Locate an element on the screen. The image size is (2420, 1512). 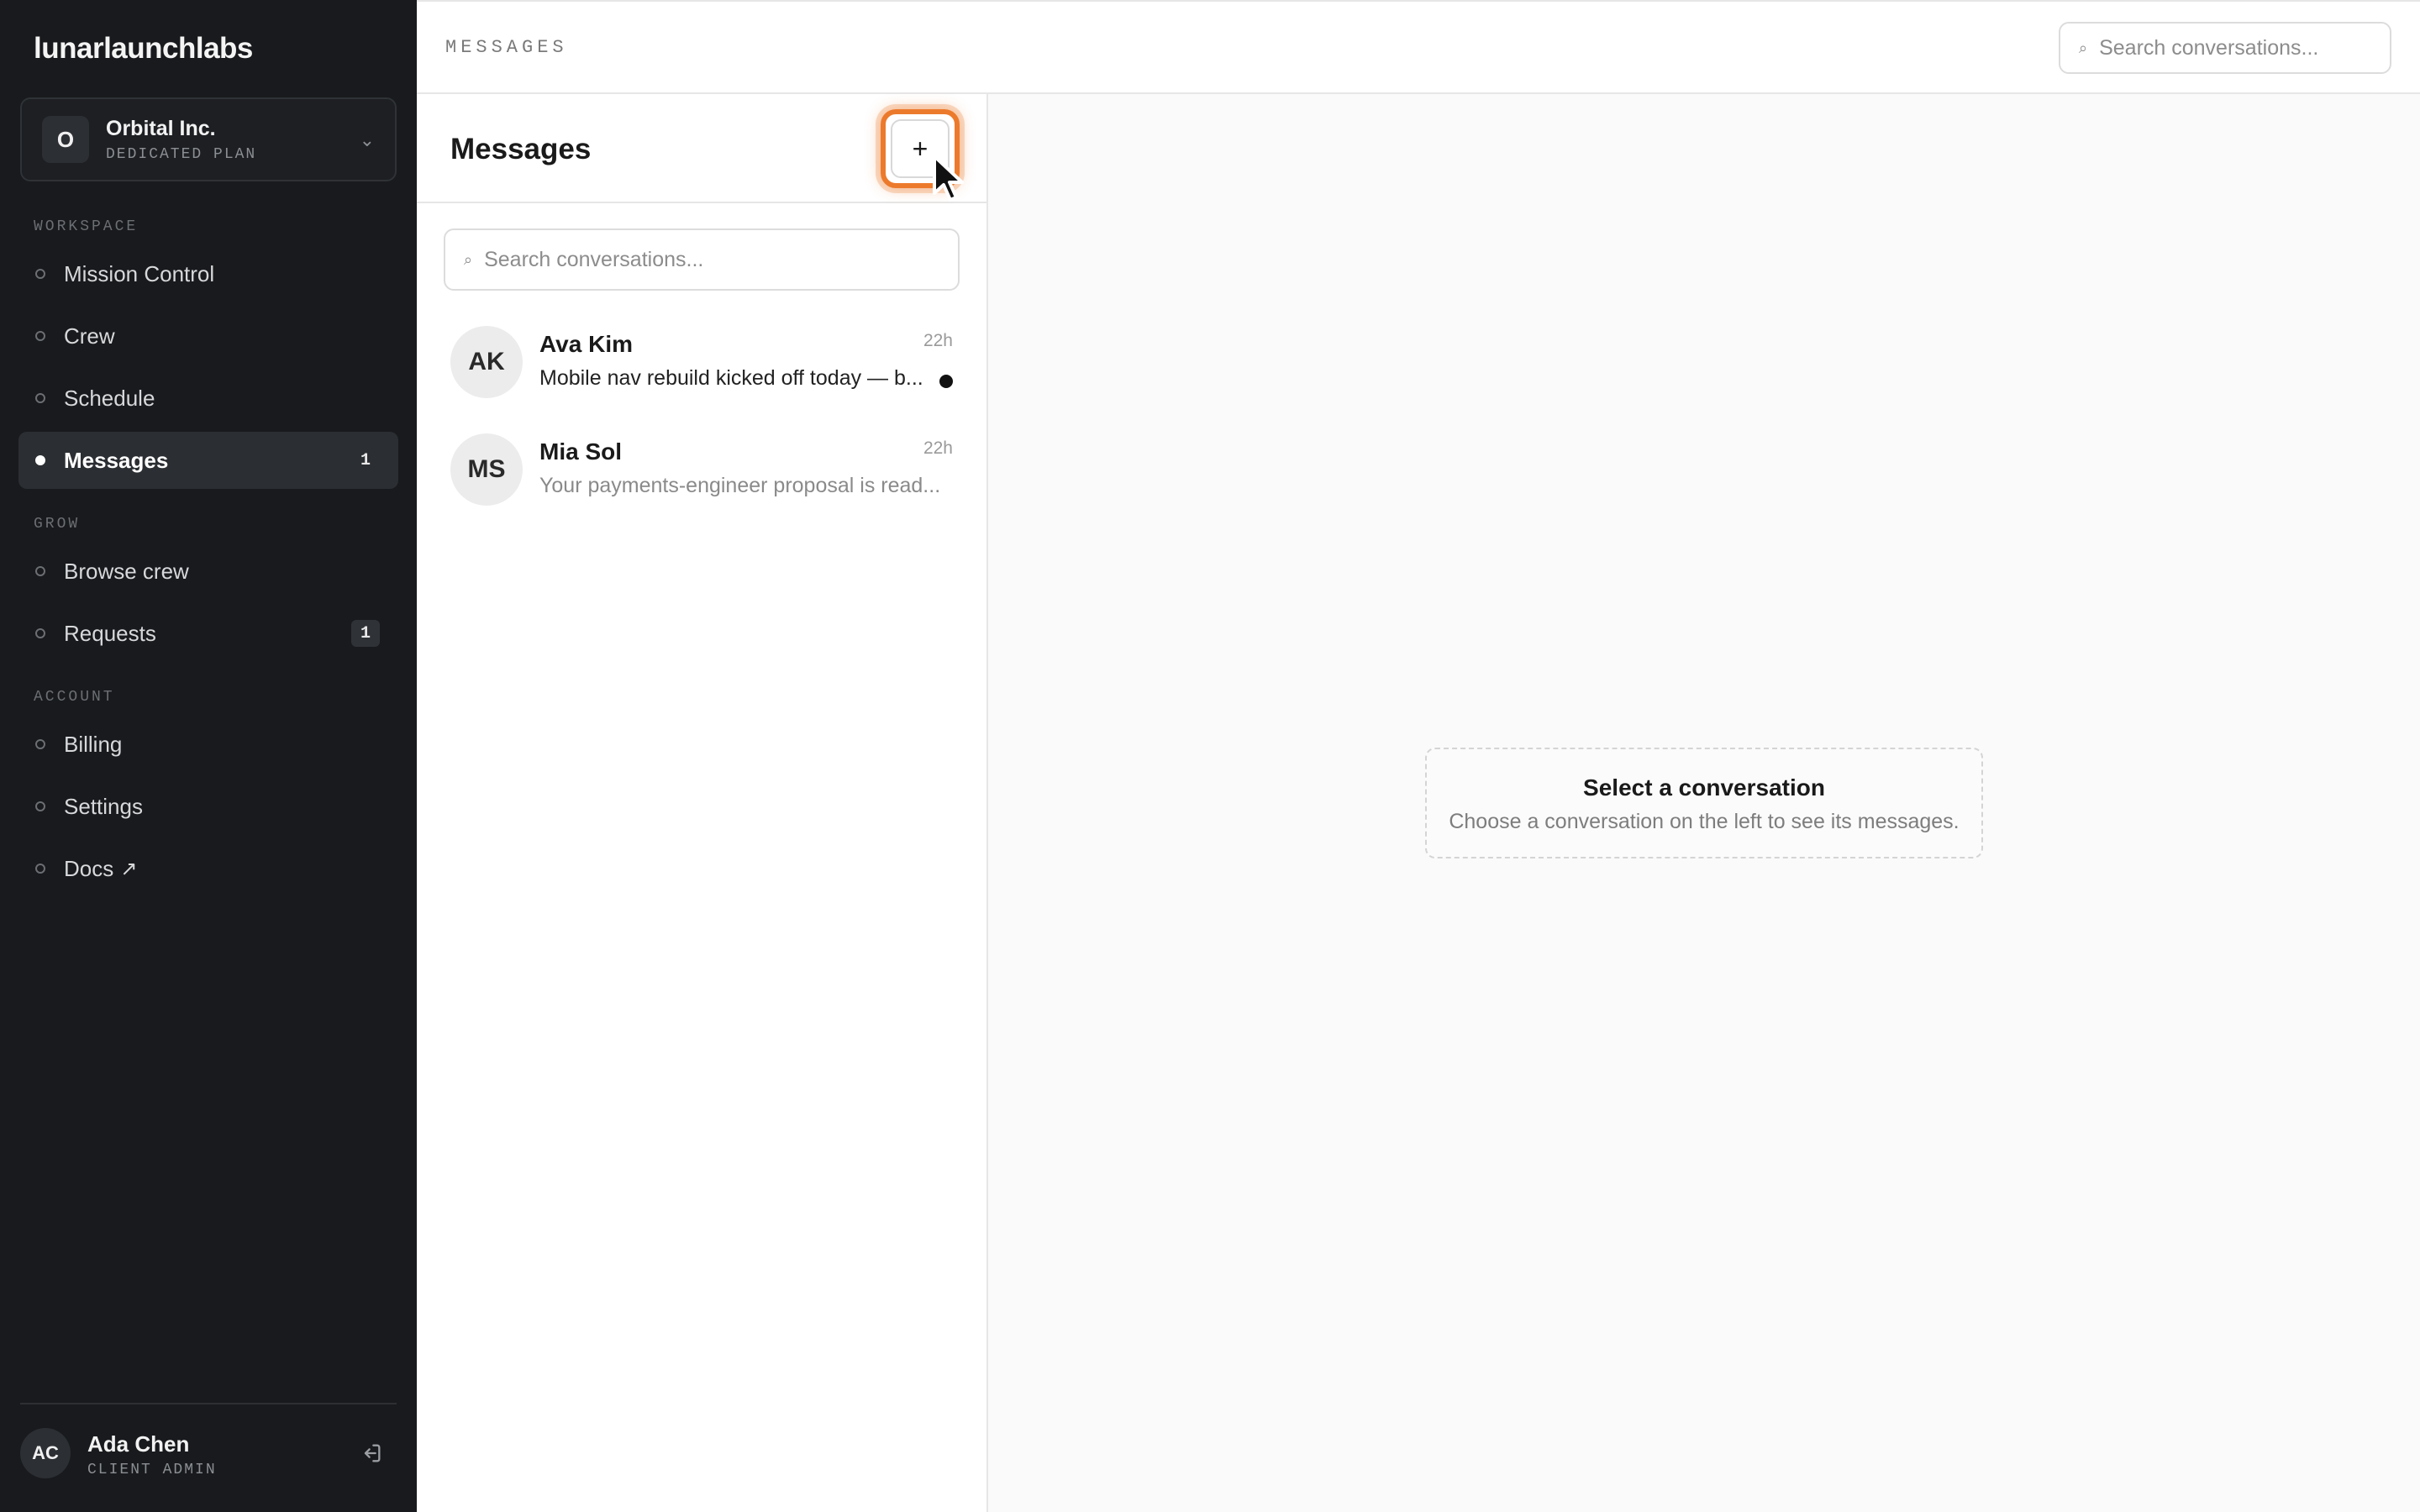
global-search-input is located at coordinates (2225, 47).